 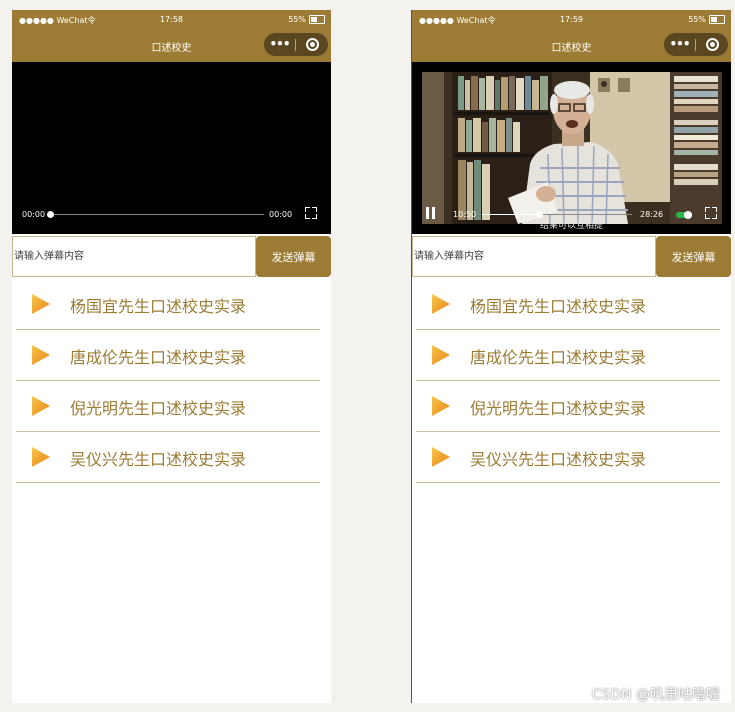 What do you see at coordinates (171, 148) in the screenshot?
I see `video-player: 00:00 00:00` at bounding box center [171, 148].